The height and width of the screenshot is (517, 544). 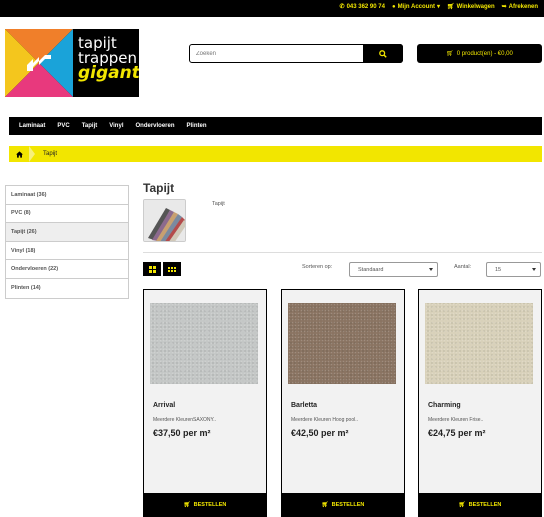 I want to click on search-button, so click(x=383, y=53).